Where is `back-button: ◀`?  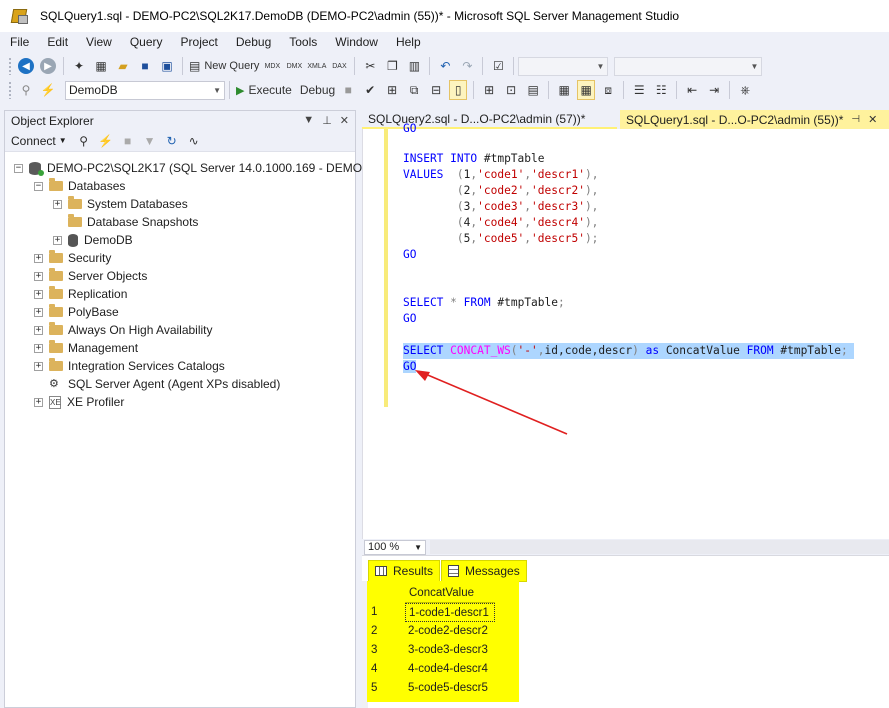
back-button: ◀ is located at coordinates (26, 66).